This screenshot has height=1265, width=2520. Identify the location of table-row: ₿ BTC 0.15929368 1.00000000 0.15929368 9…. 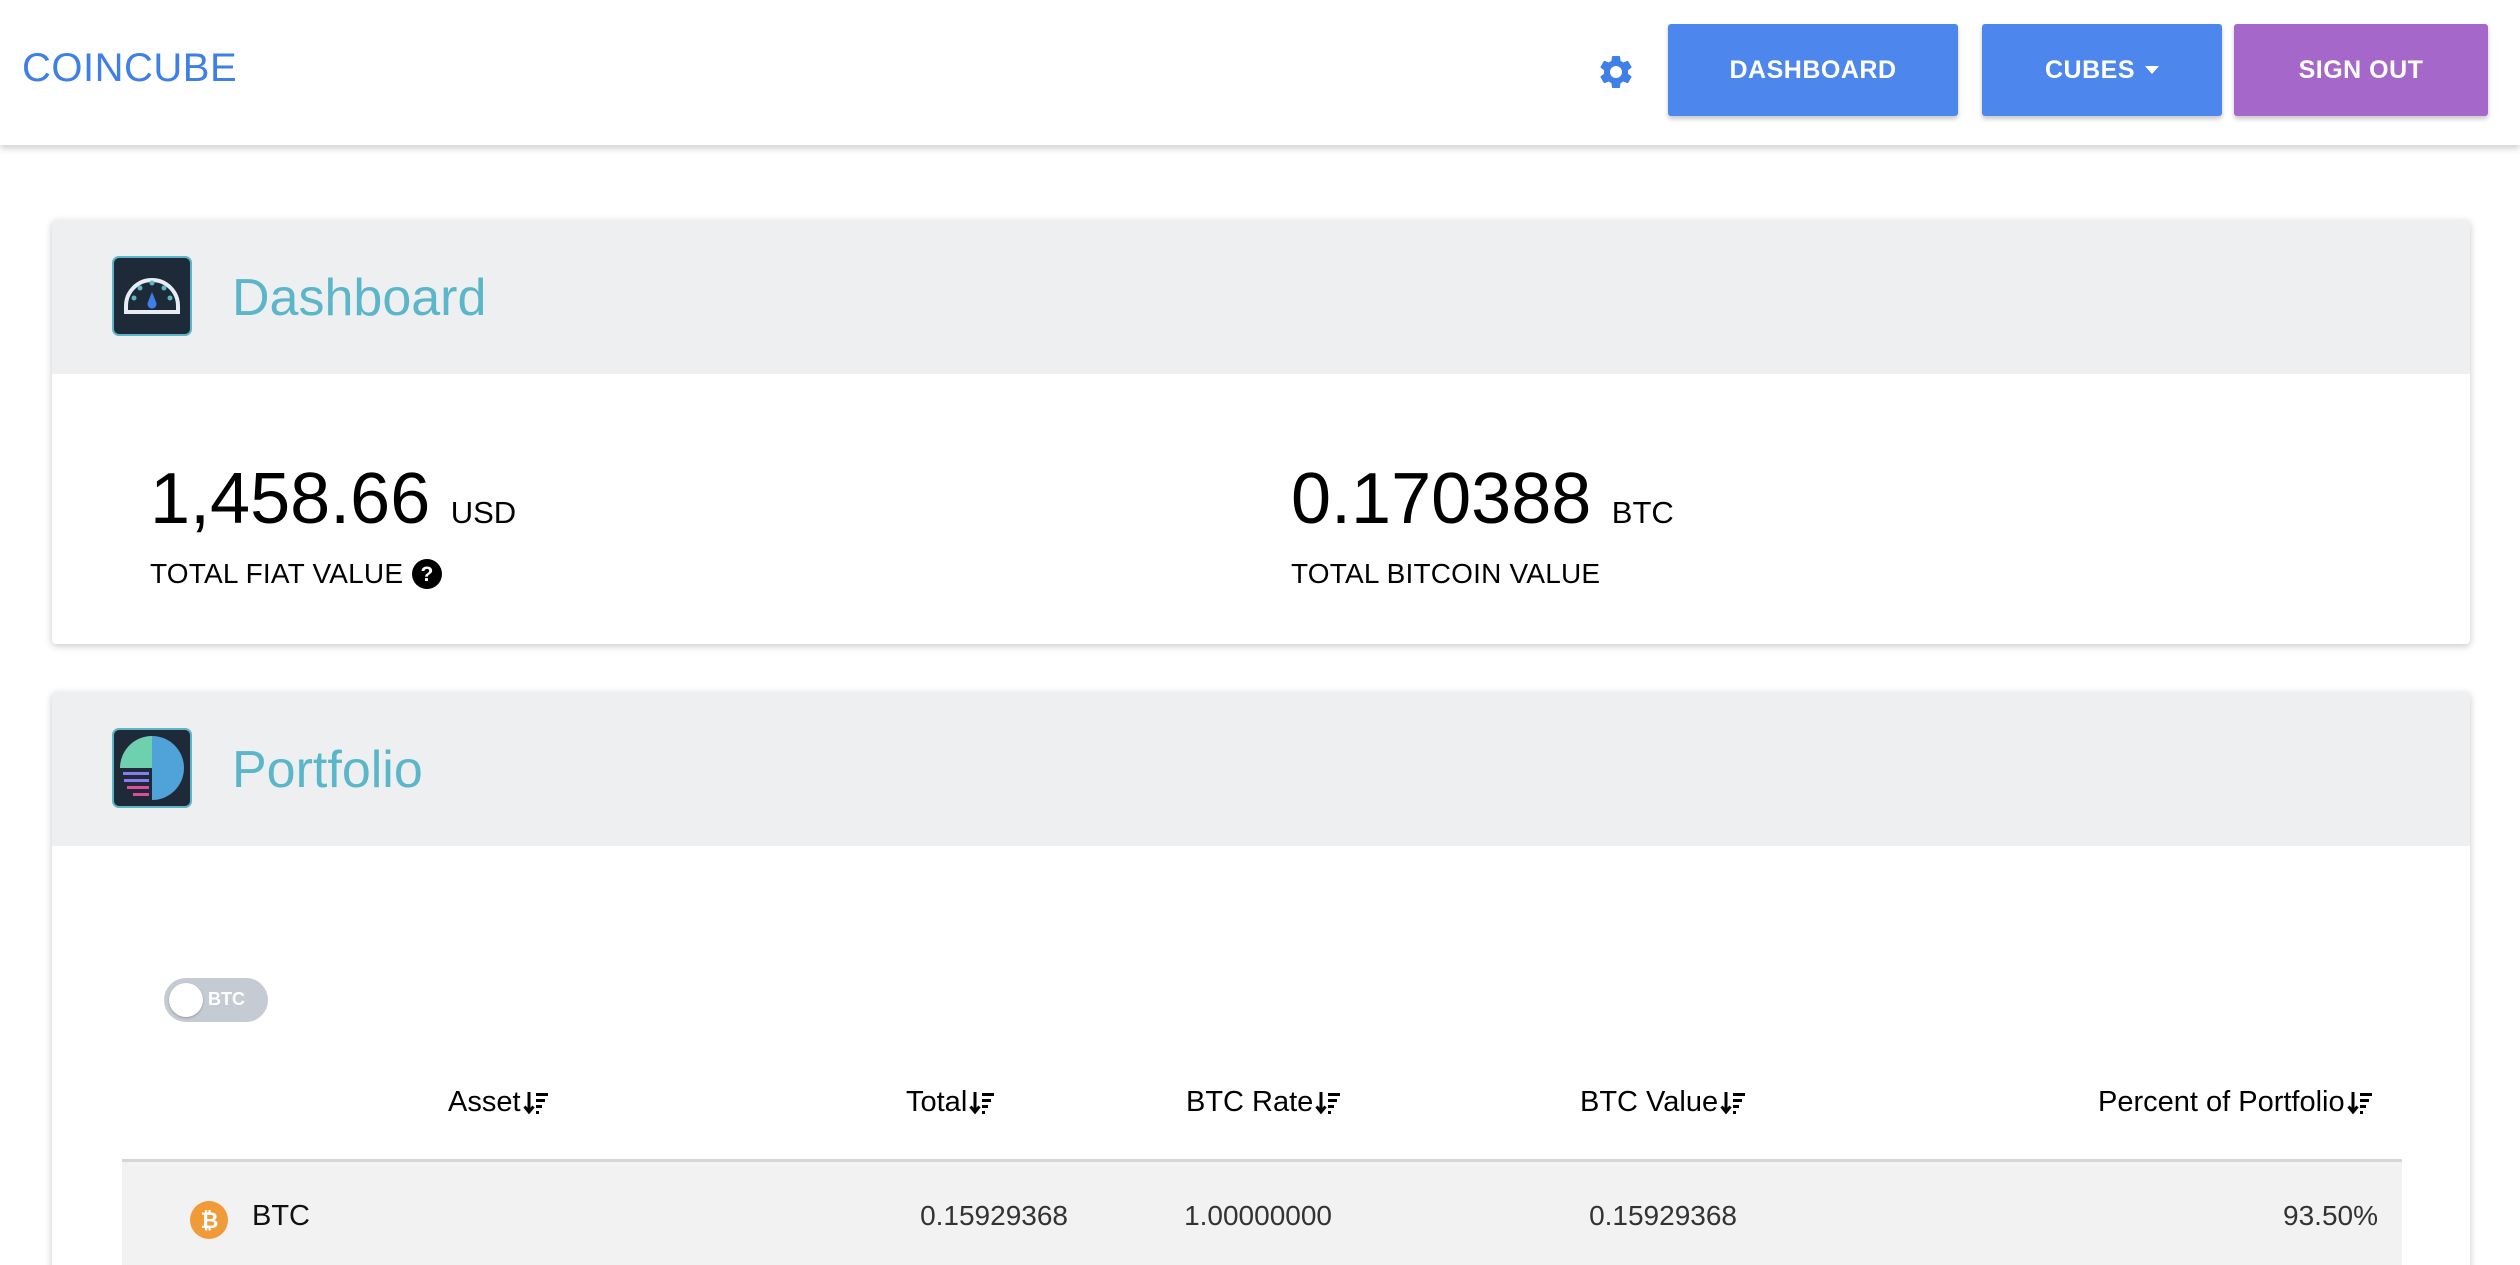
(1262, 1213).